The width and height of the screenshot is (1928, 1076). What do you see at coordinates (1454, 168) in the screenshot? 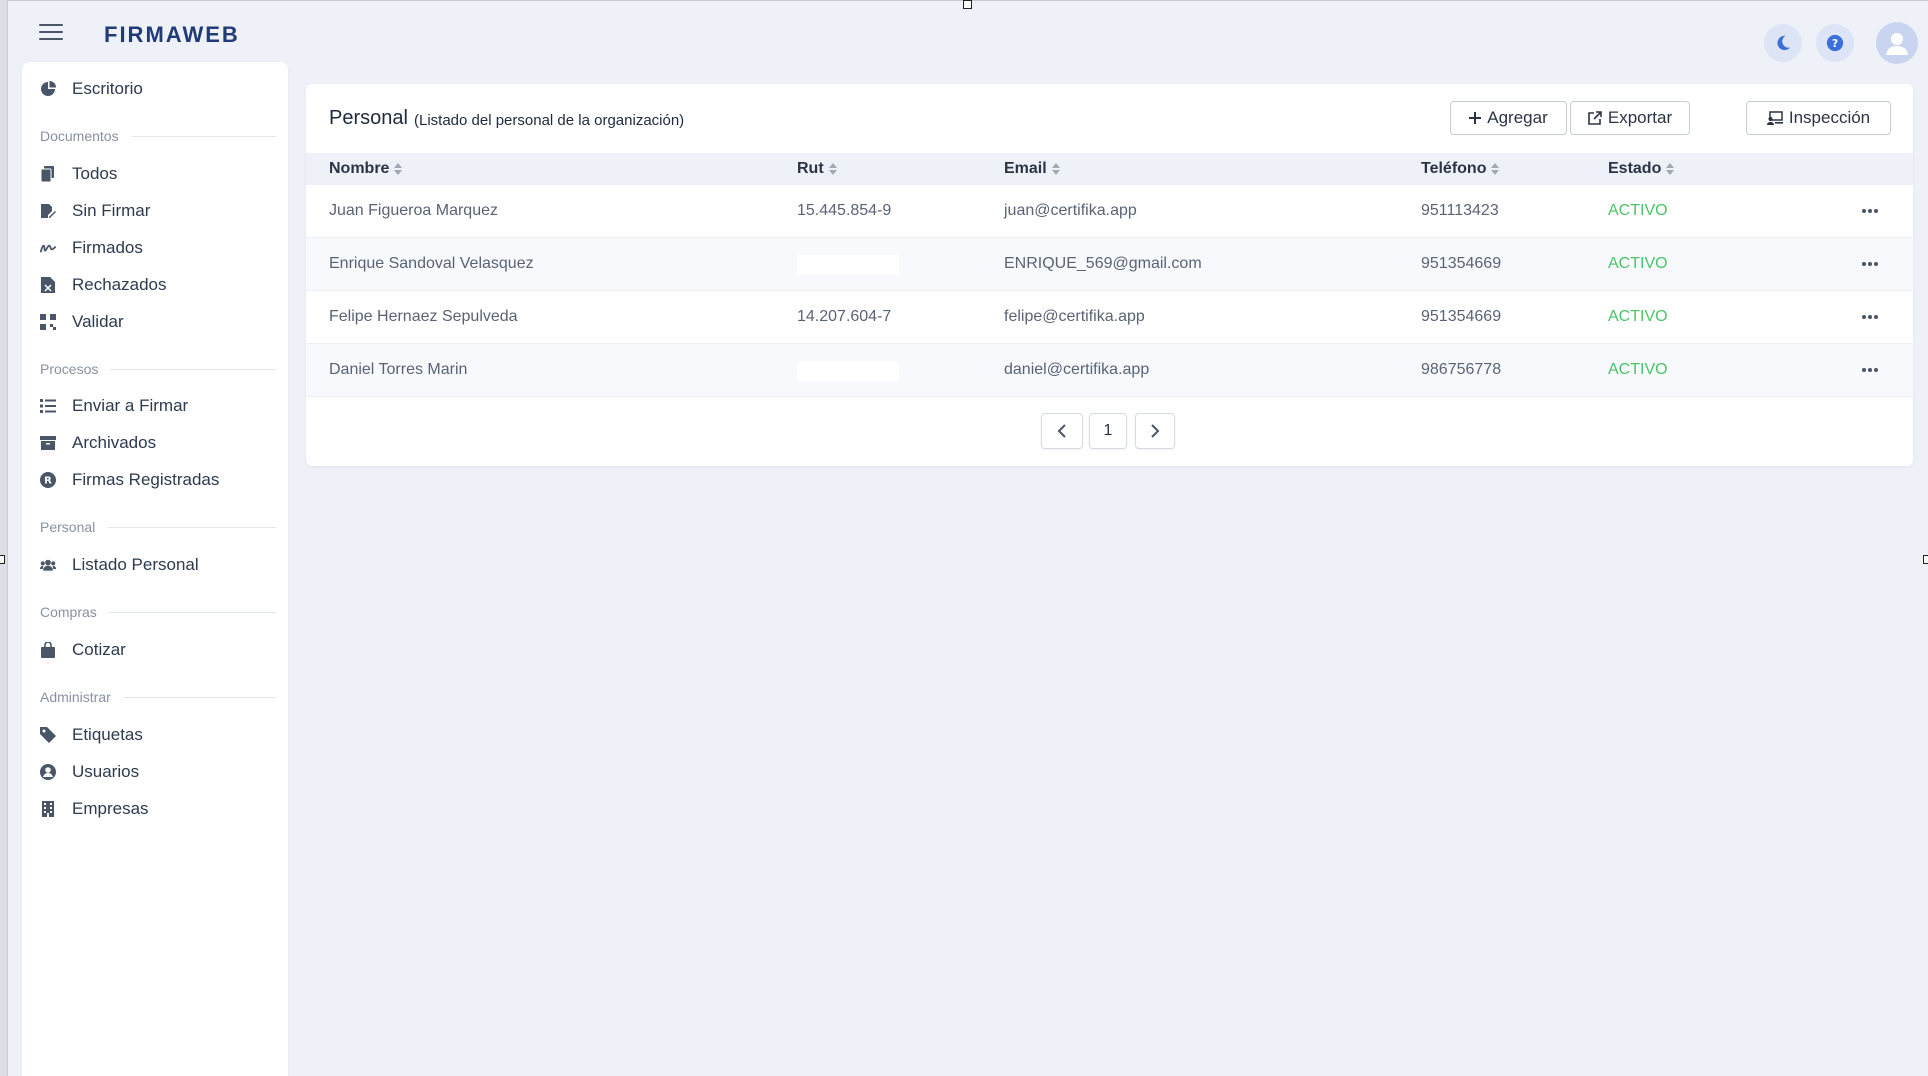
I see `column-header-label: Teléfono` at bounding box center [1454, 168].